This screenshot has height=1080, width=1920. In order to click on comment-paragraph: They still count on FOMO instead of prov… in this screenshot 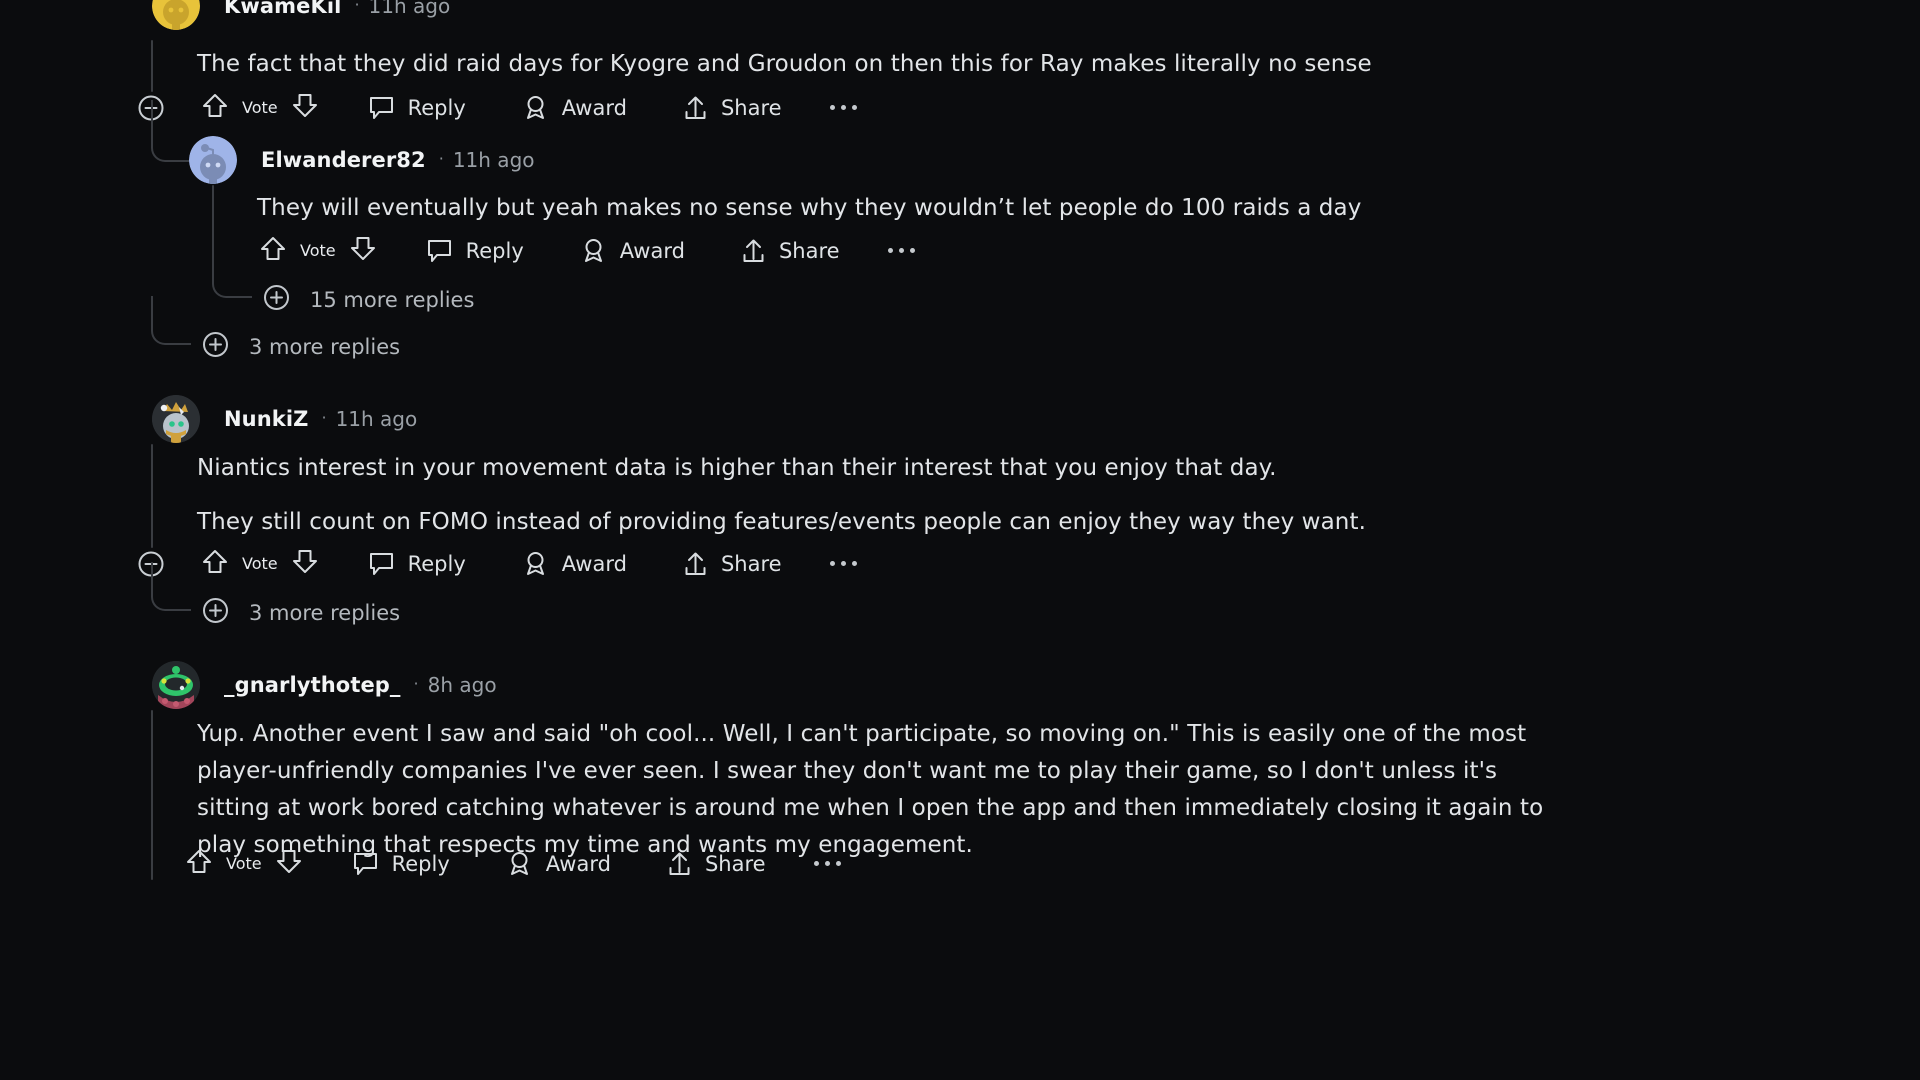, I will do `click(781, 522)`.